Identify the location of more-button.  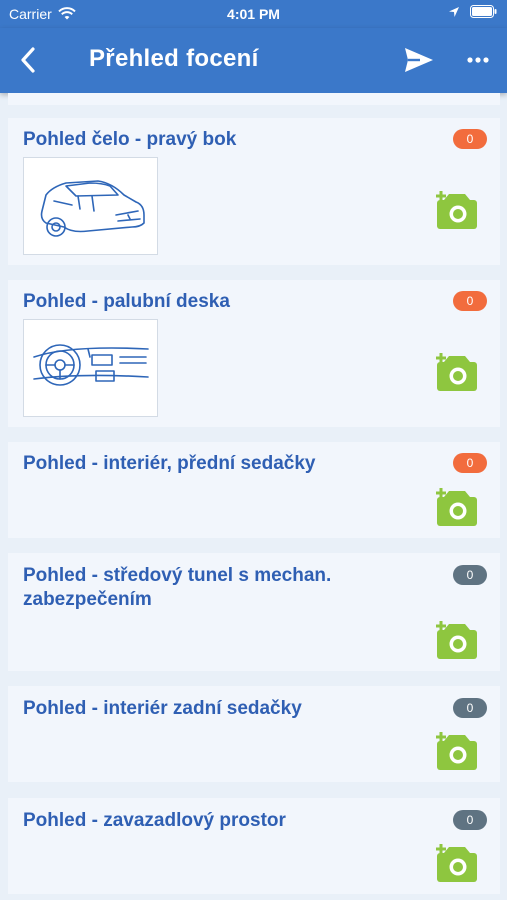
(478, 60).